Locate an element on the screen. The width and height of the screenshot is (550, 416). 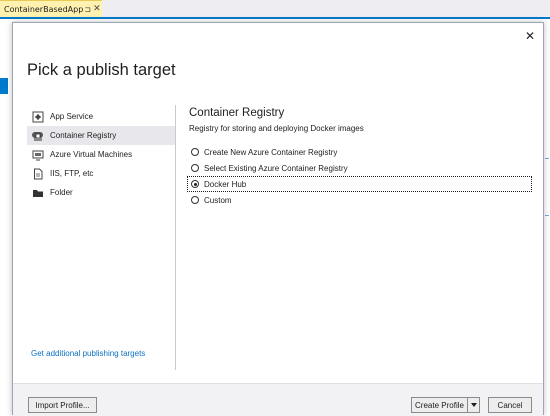
option-custom: Custom is located at coordinates (359, 200).